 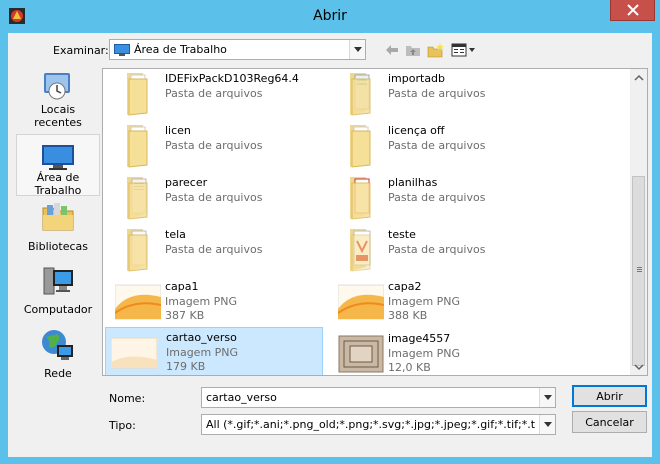 I want to click on file-name: image4557, so click(x=419, y=338).